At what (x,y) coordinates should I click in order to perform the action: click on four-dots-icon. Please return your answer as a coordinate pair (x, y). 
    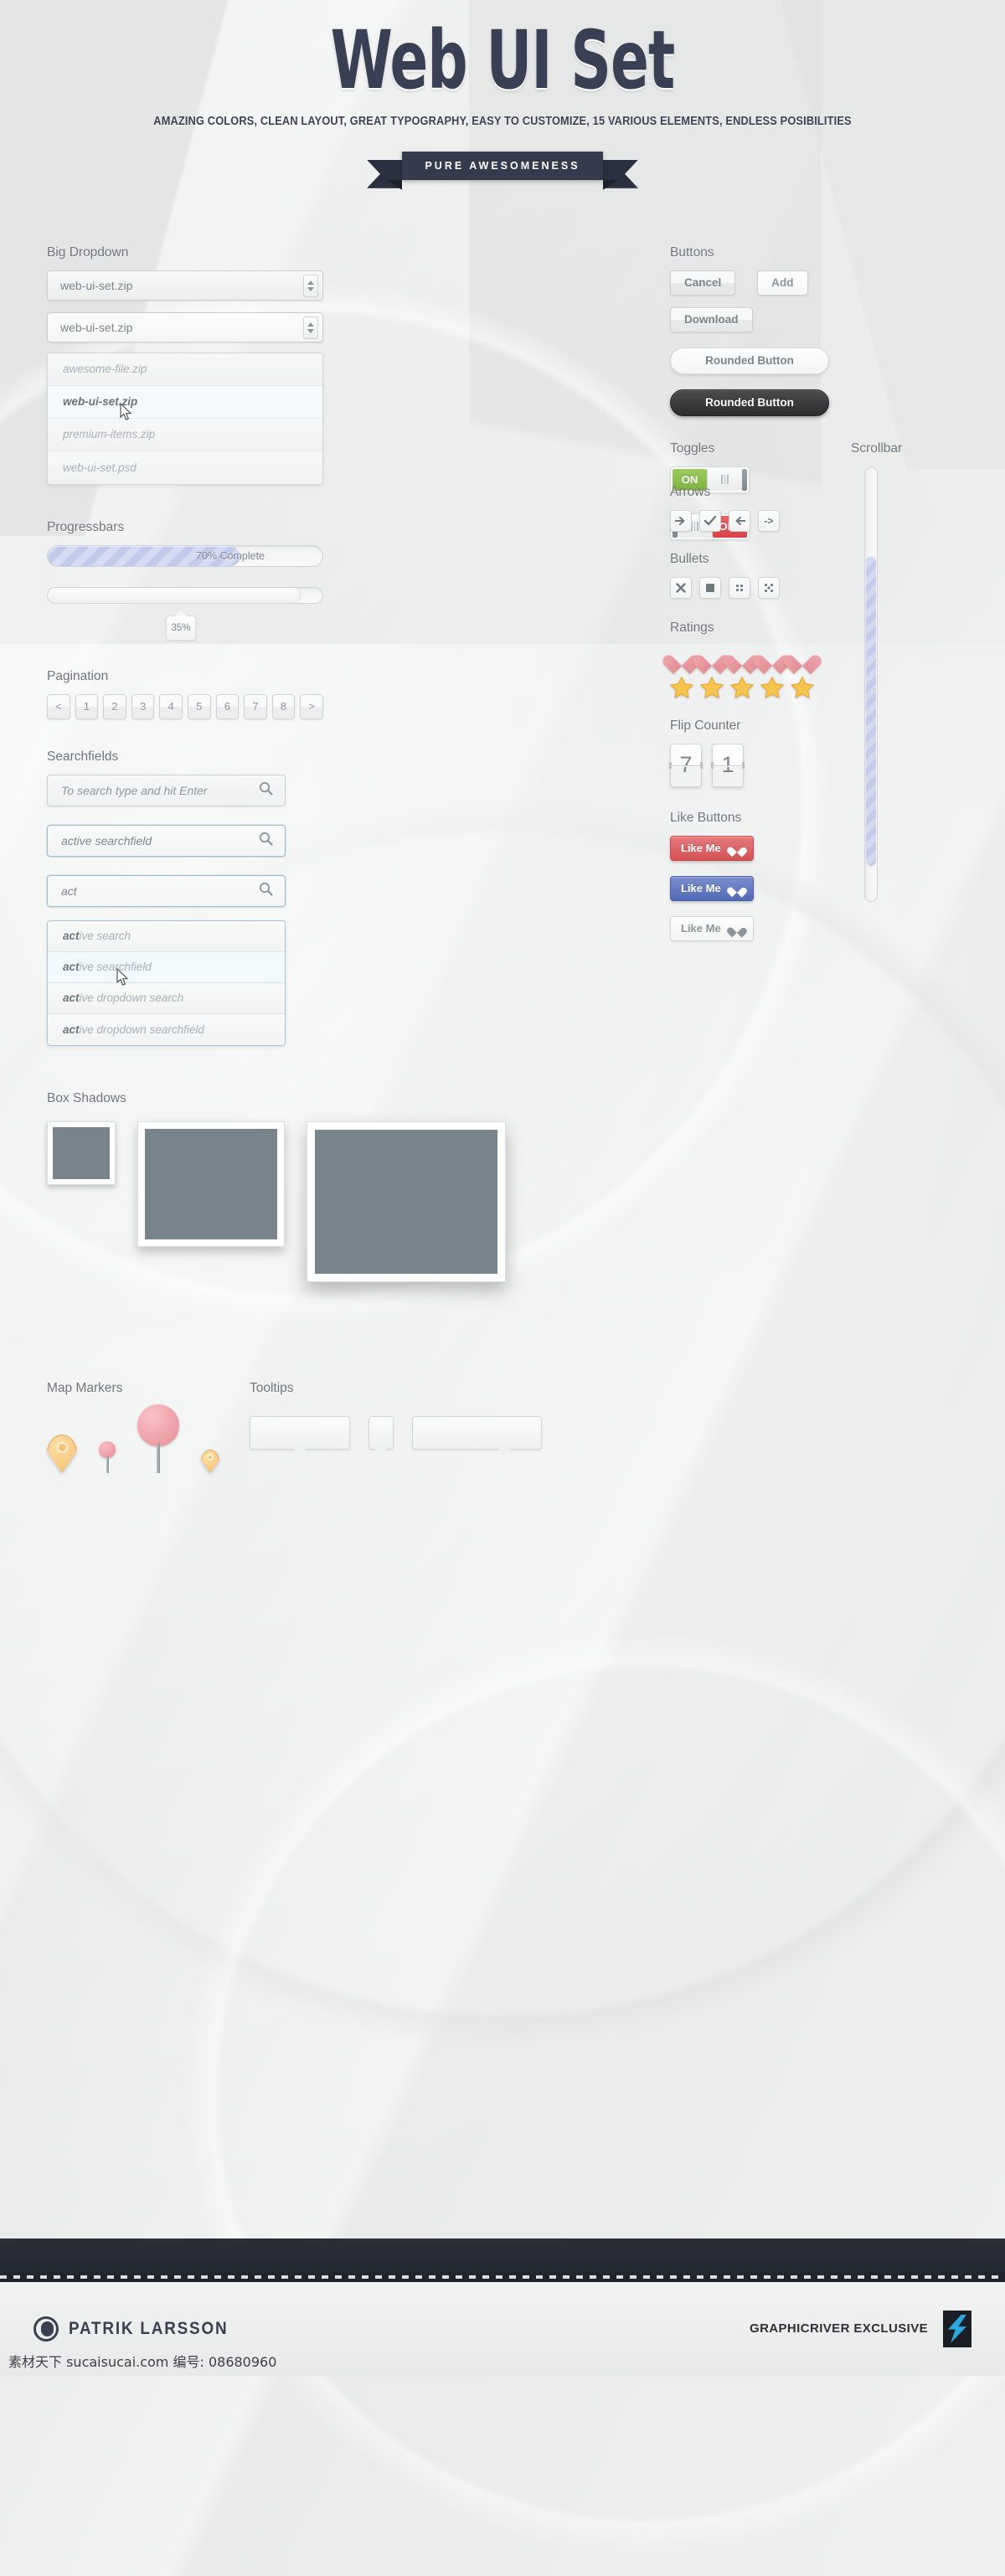
    Looking at the image, I should click on (739, 587).